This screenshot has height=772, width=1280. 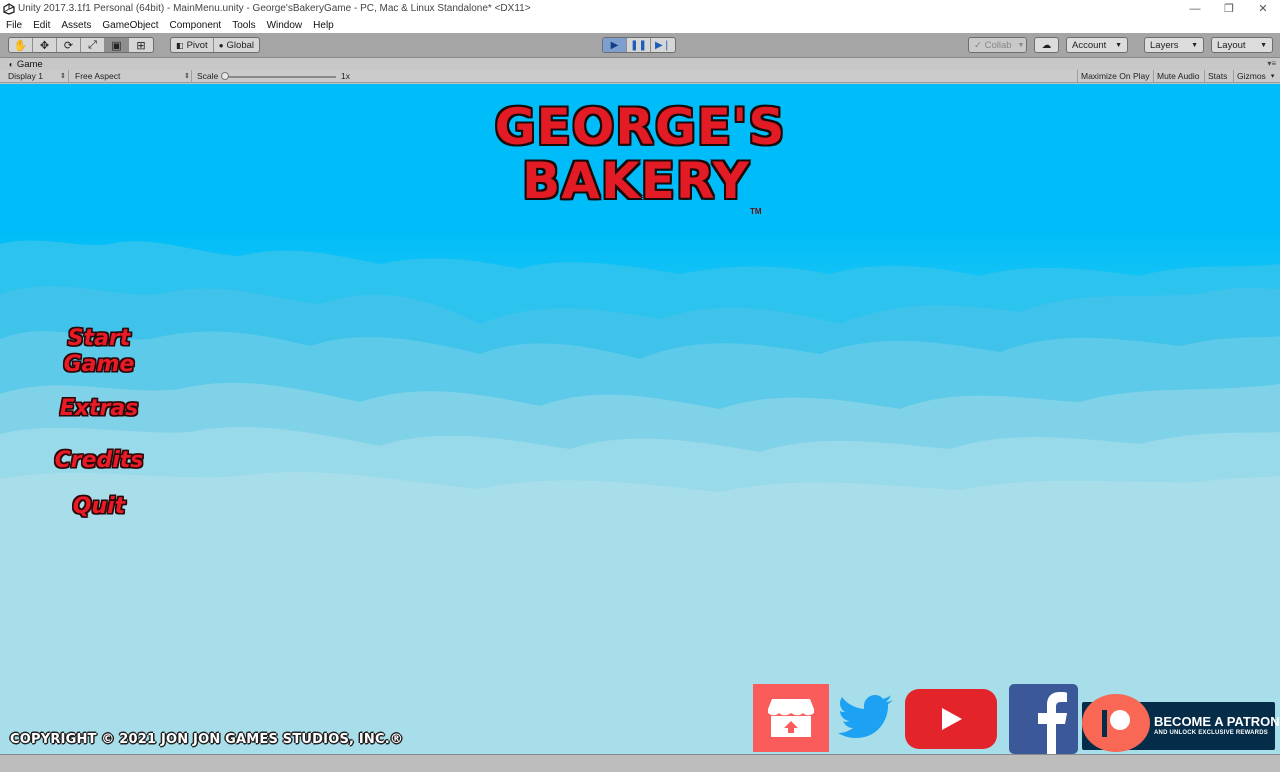 I want to click on title-line-1: GEORGE'S, so click(x=640, y=127).